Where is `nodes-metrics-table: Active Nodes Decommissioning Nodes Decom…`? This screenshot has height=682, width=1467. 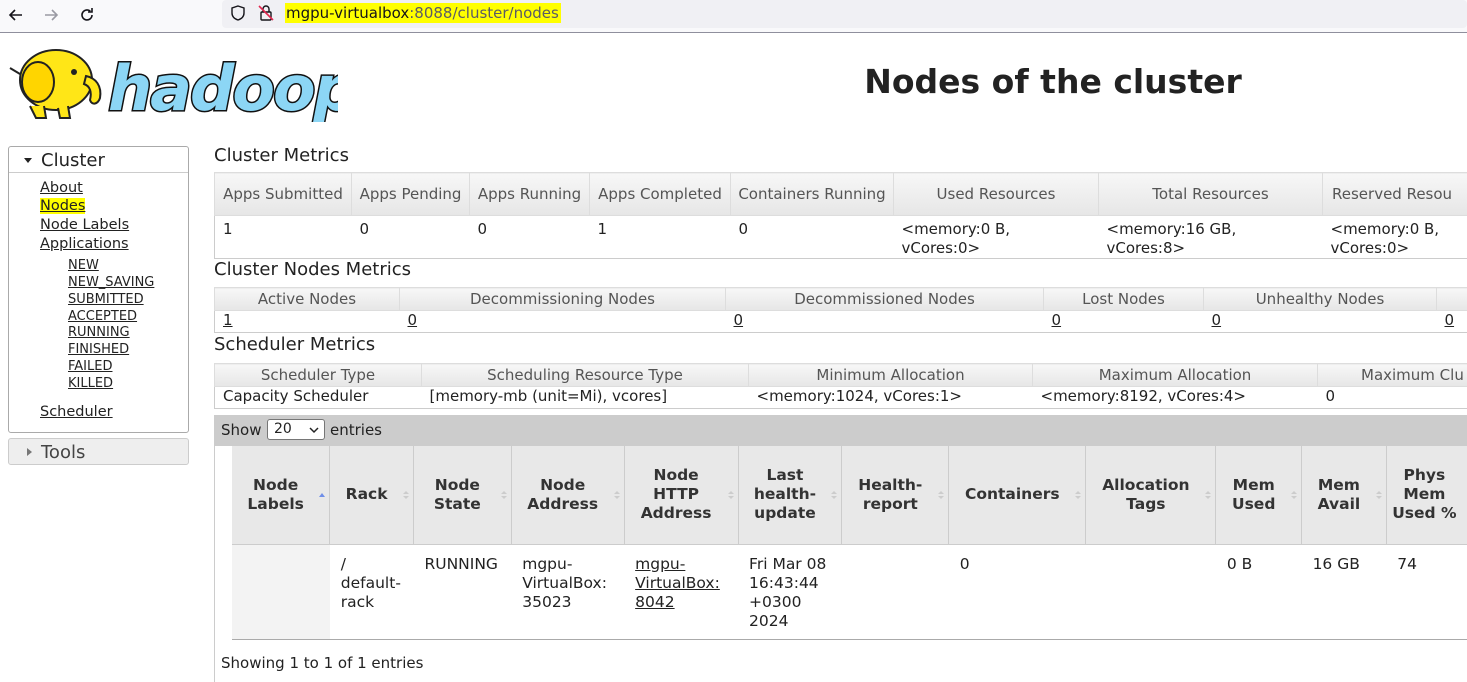 nodes-metrics-table: Active Nodes Decommissioning Nodes Decom… is located at coordinates (840, 310).